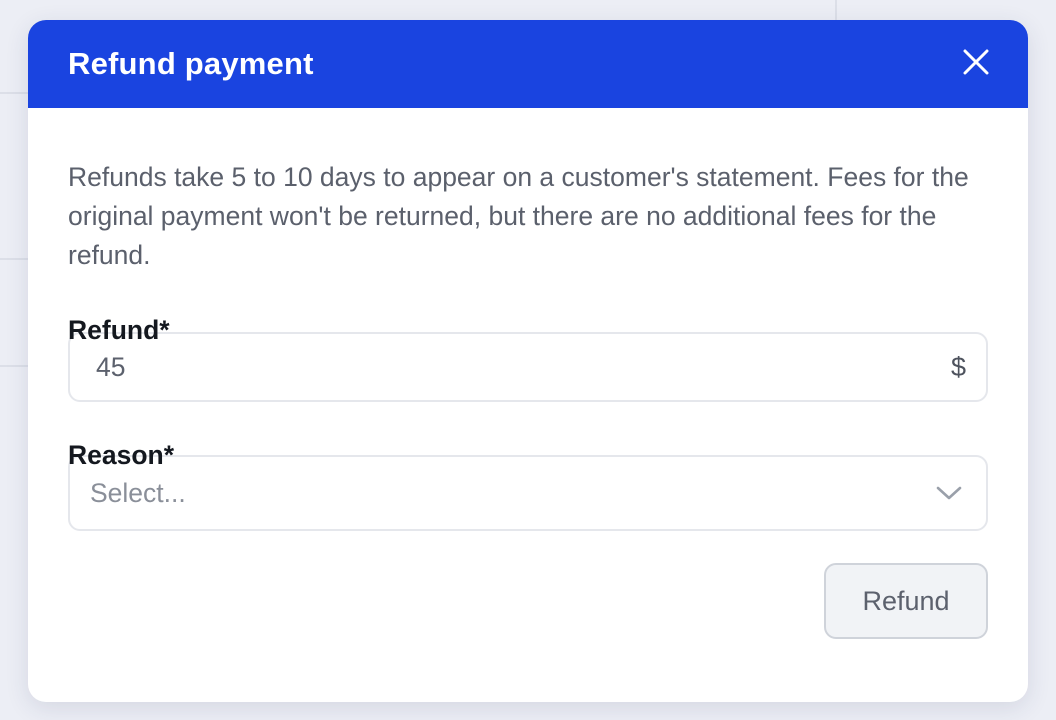 The height and width of the screenshot is (720, 1056). I want to click on modal-title: Refund payment, so click(191, 63).